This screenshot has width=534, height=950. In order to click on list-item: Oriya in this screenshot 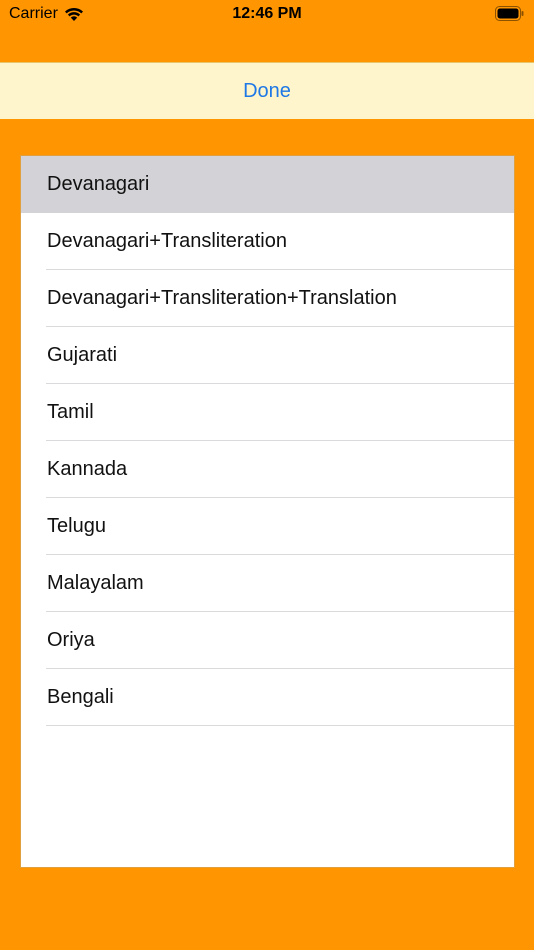, I will do `click(267, 640)`.